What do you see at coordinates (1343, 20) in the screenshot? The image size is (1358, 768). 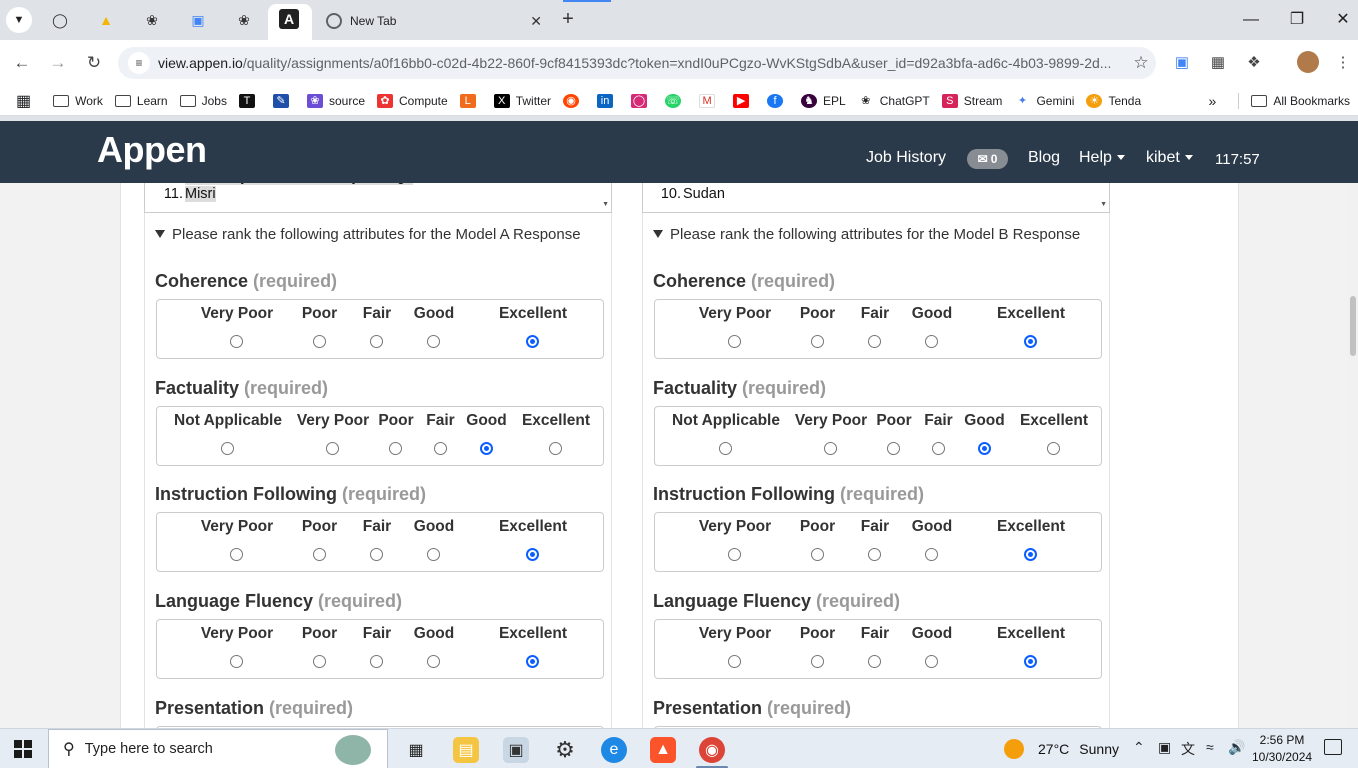 I see `window-close-icon: ✕` at bounding box center [1343, 20].